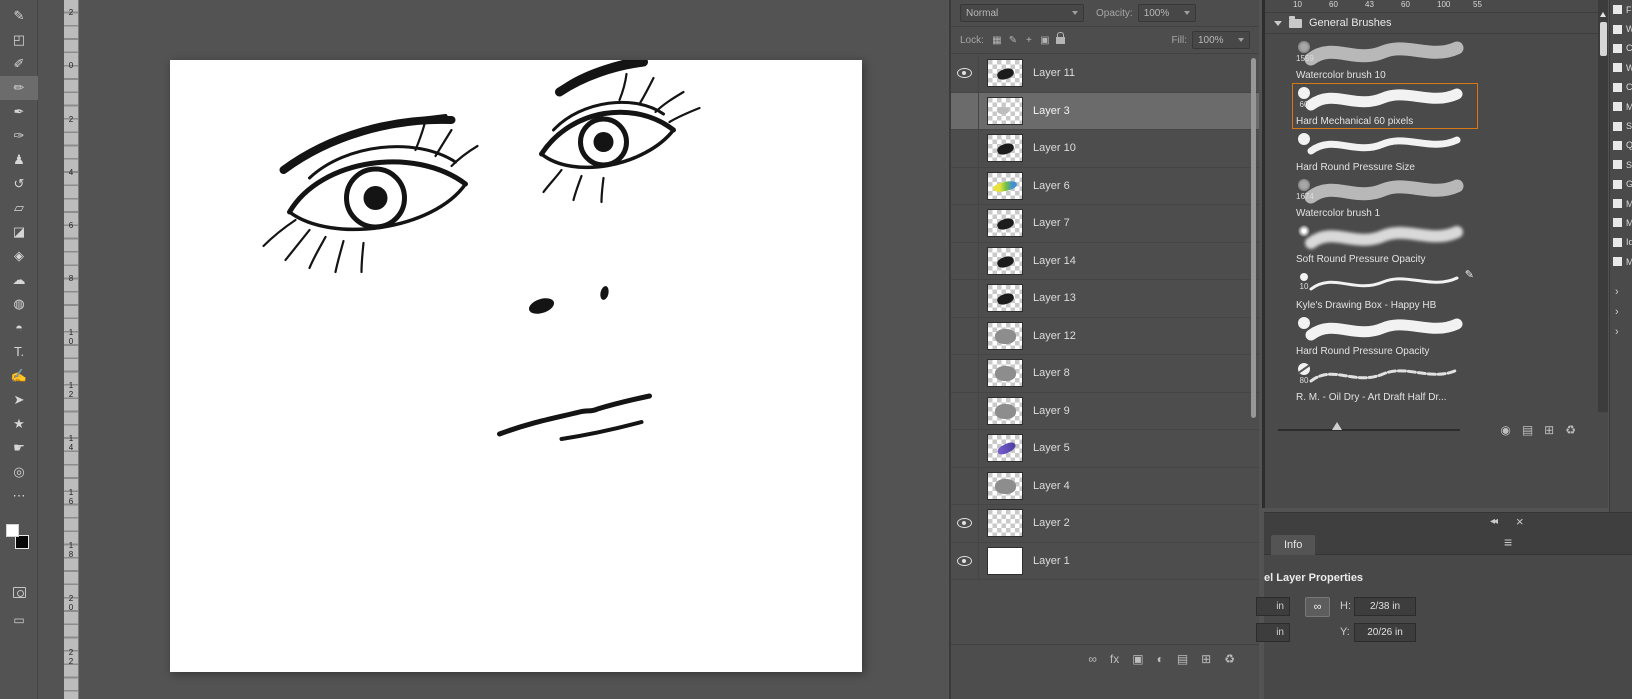 The width and height of the screenshot is (1632, 699). I want to click on history-brush-tool: ↺, so click(19, 184).